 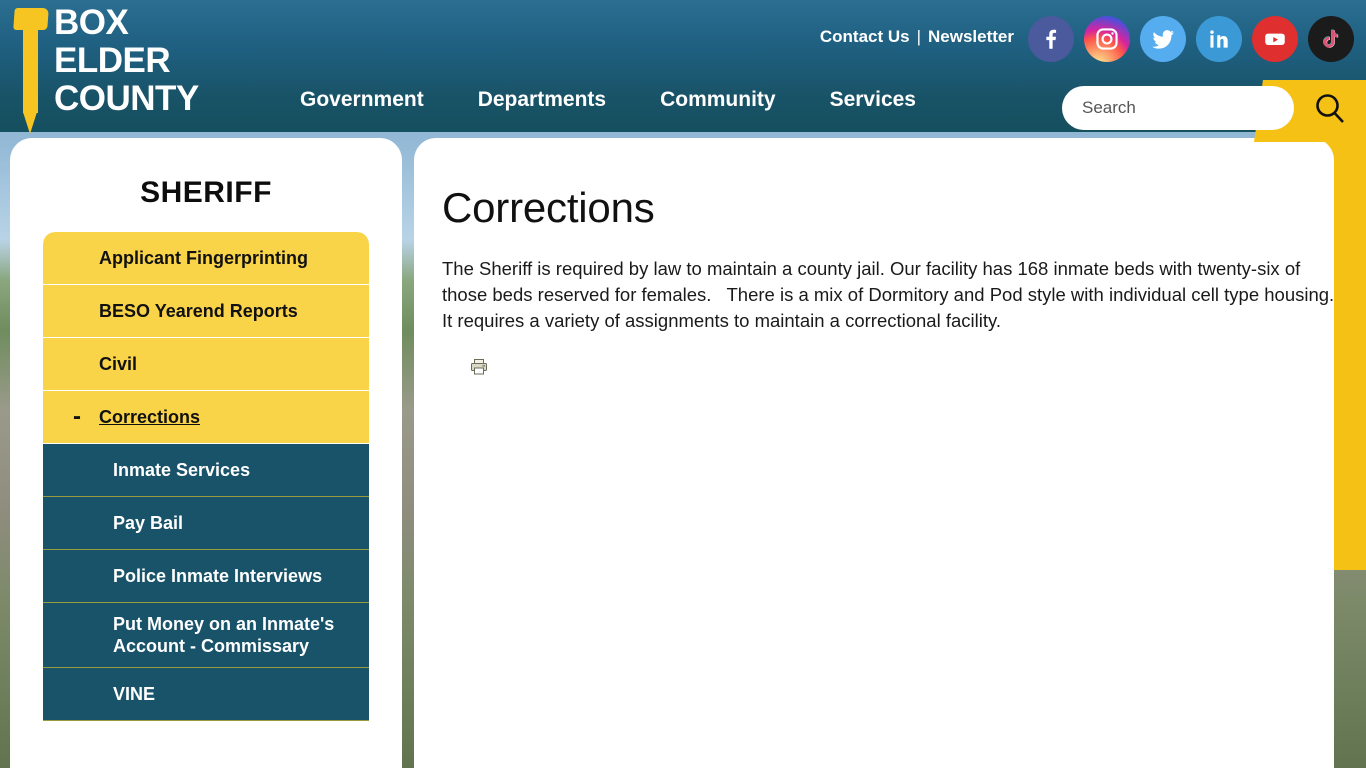 What do you see at coordinates (112, 60) in the screenshot?
I see `logo-line-2: ELDER` at bounding box center [112, 60].